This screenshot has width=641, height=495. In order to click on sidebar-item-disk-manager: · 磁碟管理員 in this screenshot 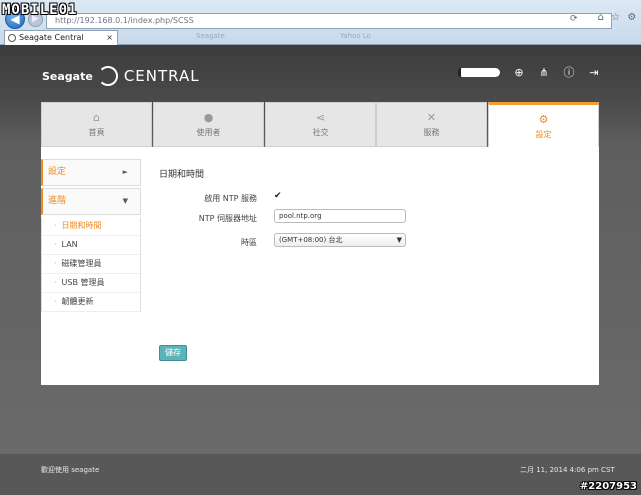, I will do `click(91, 264)`.